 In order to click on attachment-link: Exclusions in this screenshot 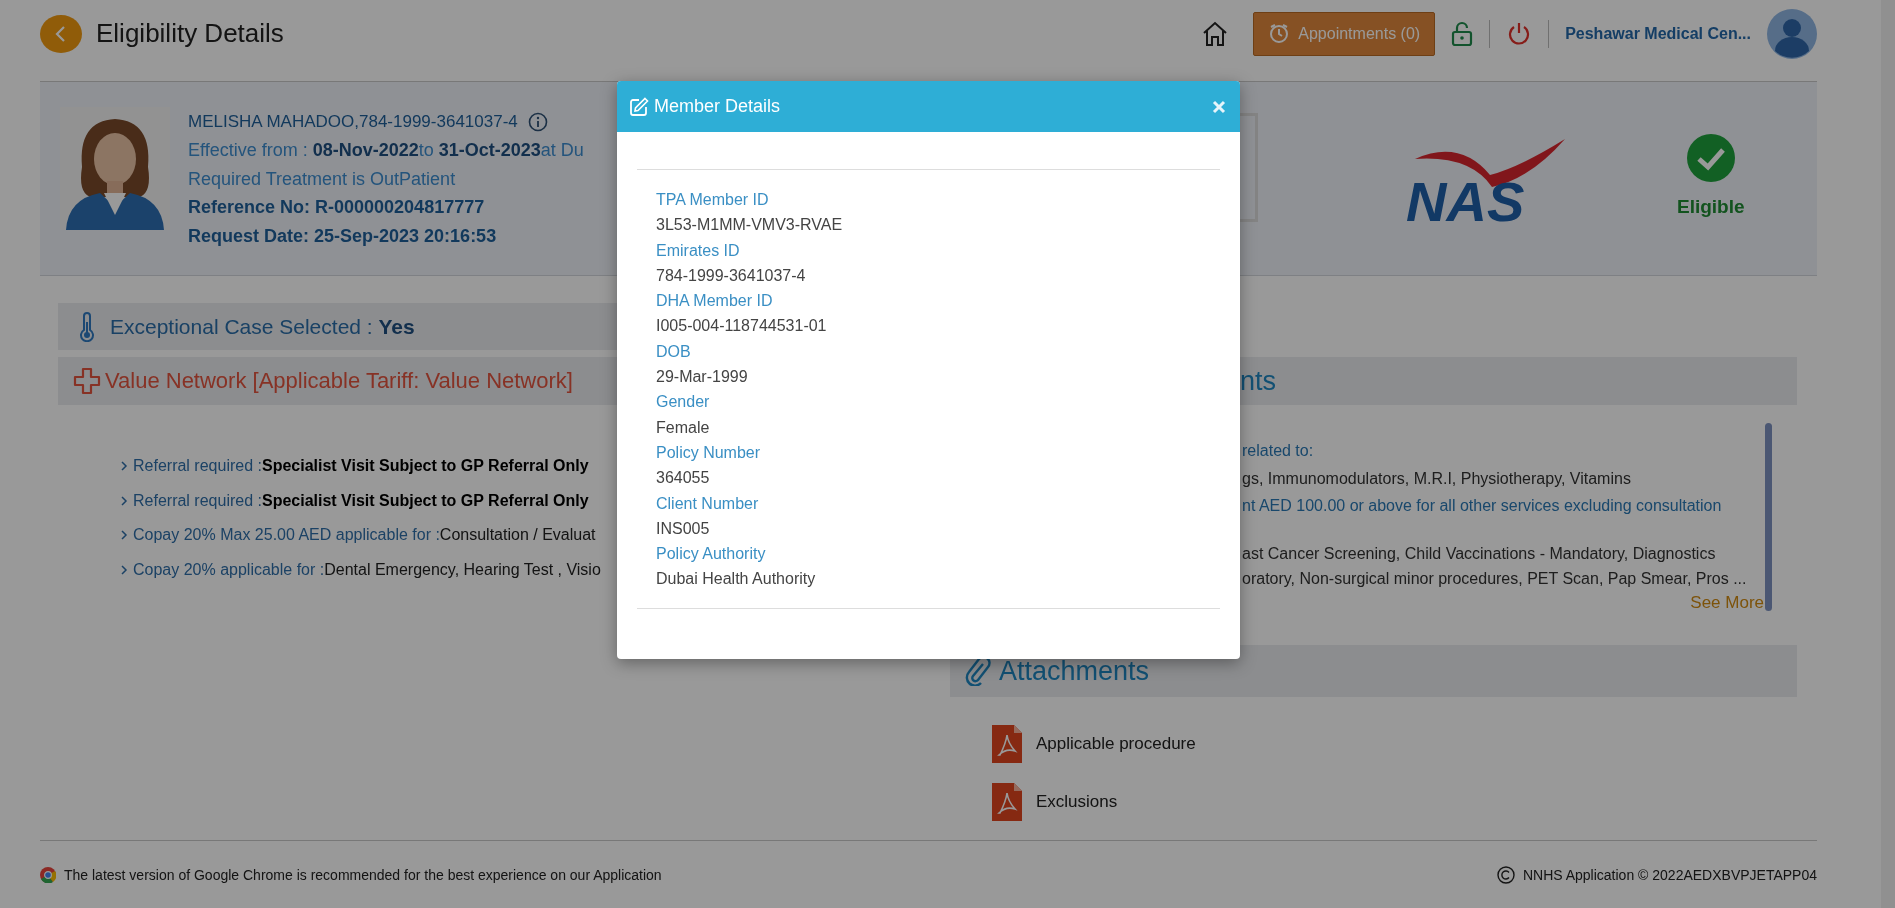, I will do `click(1077, 802)`.